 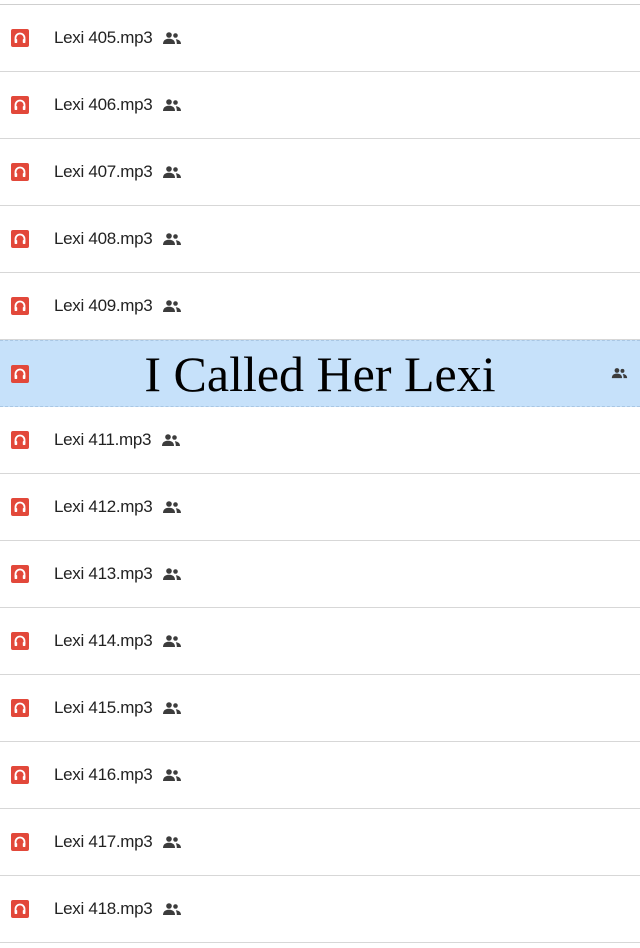 What do you see at coordinates (103, 707) in the screenshot?
I see `file-name: Lexi 415.mp3` at bounding box center [103, 707].